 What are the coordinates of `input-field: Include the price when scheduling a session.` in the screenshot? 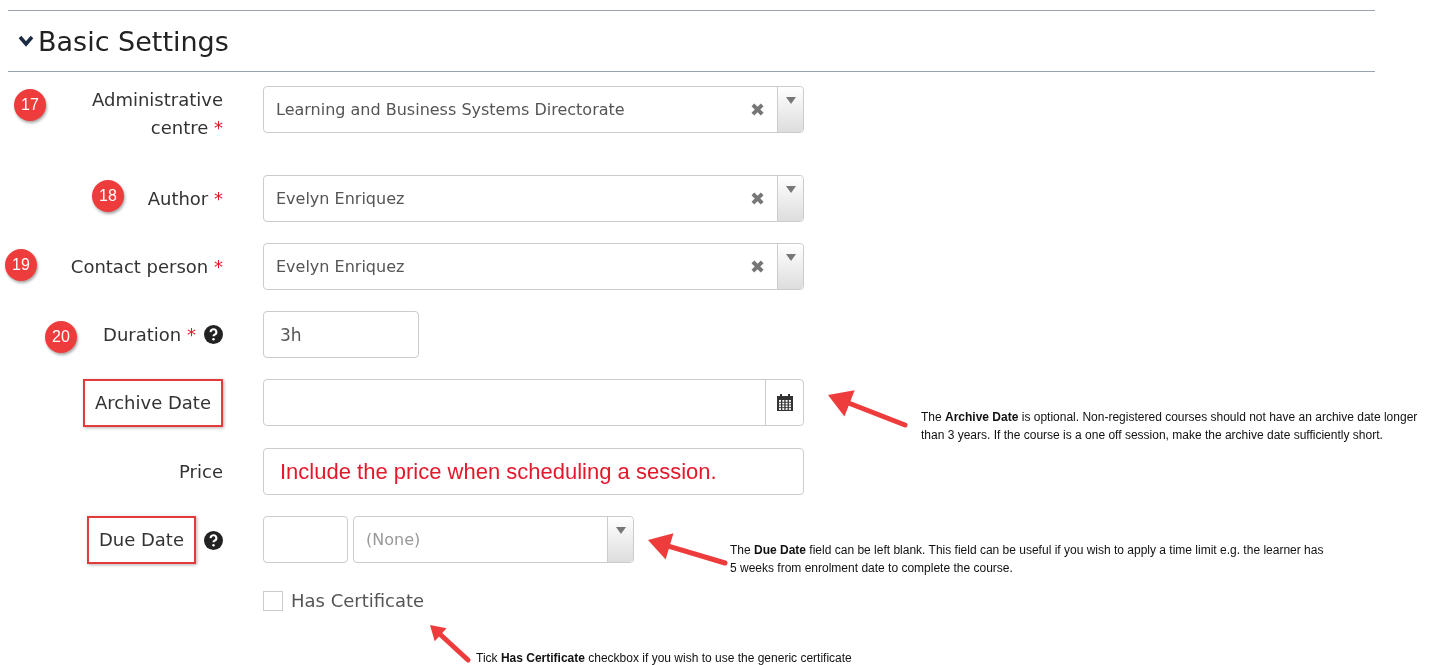 It's located at (533, 471).